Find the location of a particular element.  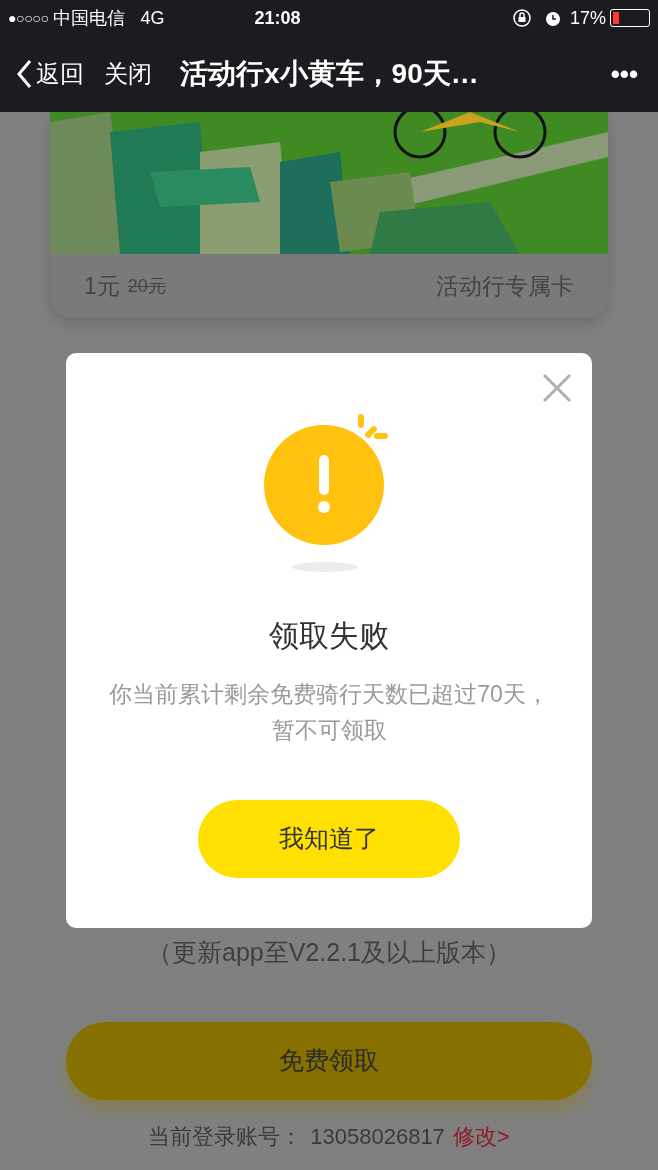

battery-percent: 17% is located at coordinates (587, 18).